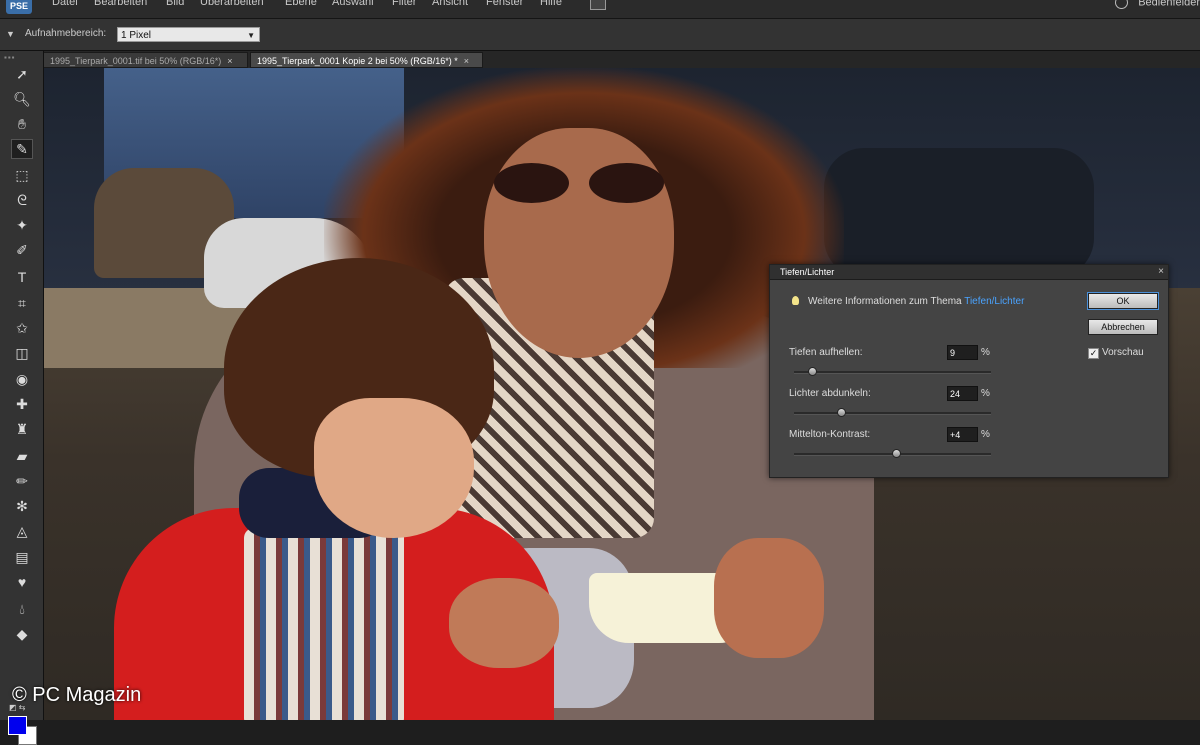  Describe the element at coordinates (830, 393) in the screenshot. I see `highlights-label: Lichter abdunkeln:` at that location.